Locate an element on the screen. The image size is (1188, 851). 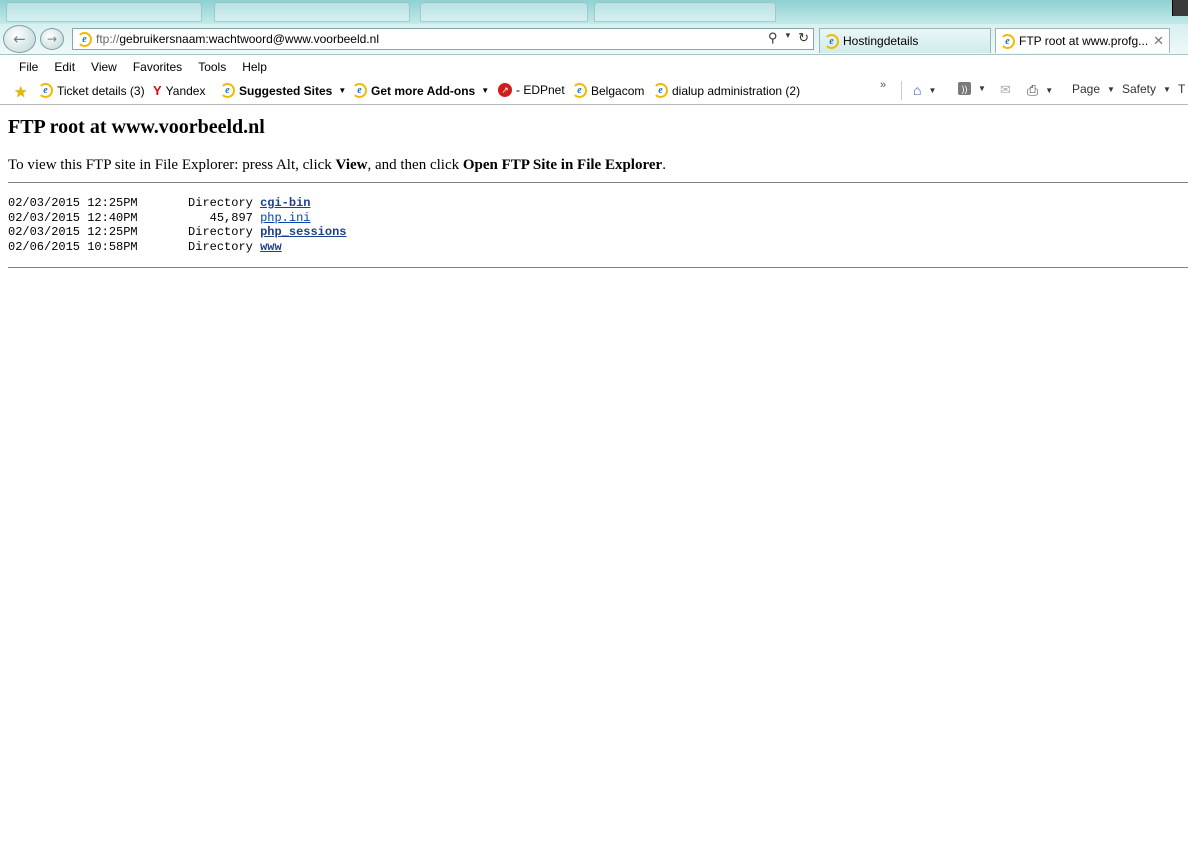
safety-menu-label: Safety is located at coordinates (1139, 89).